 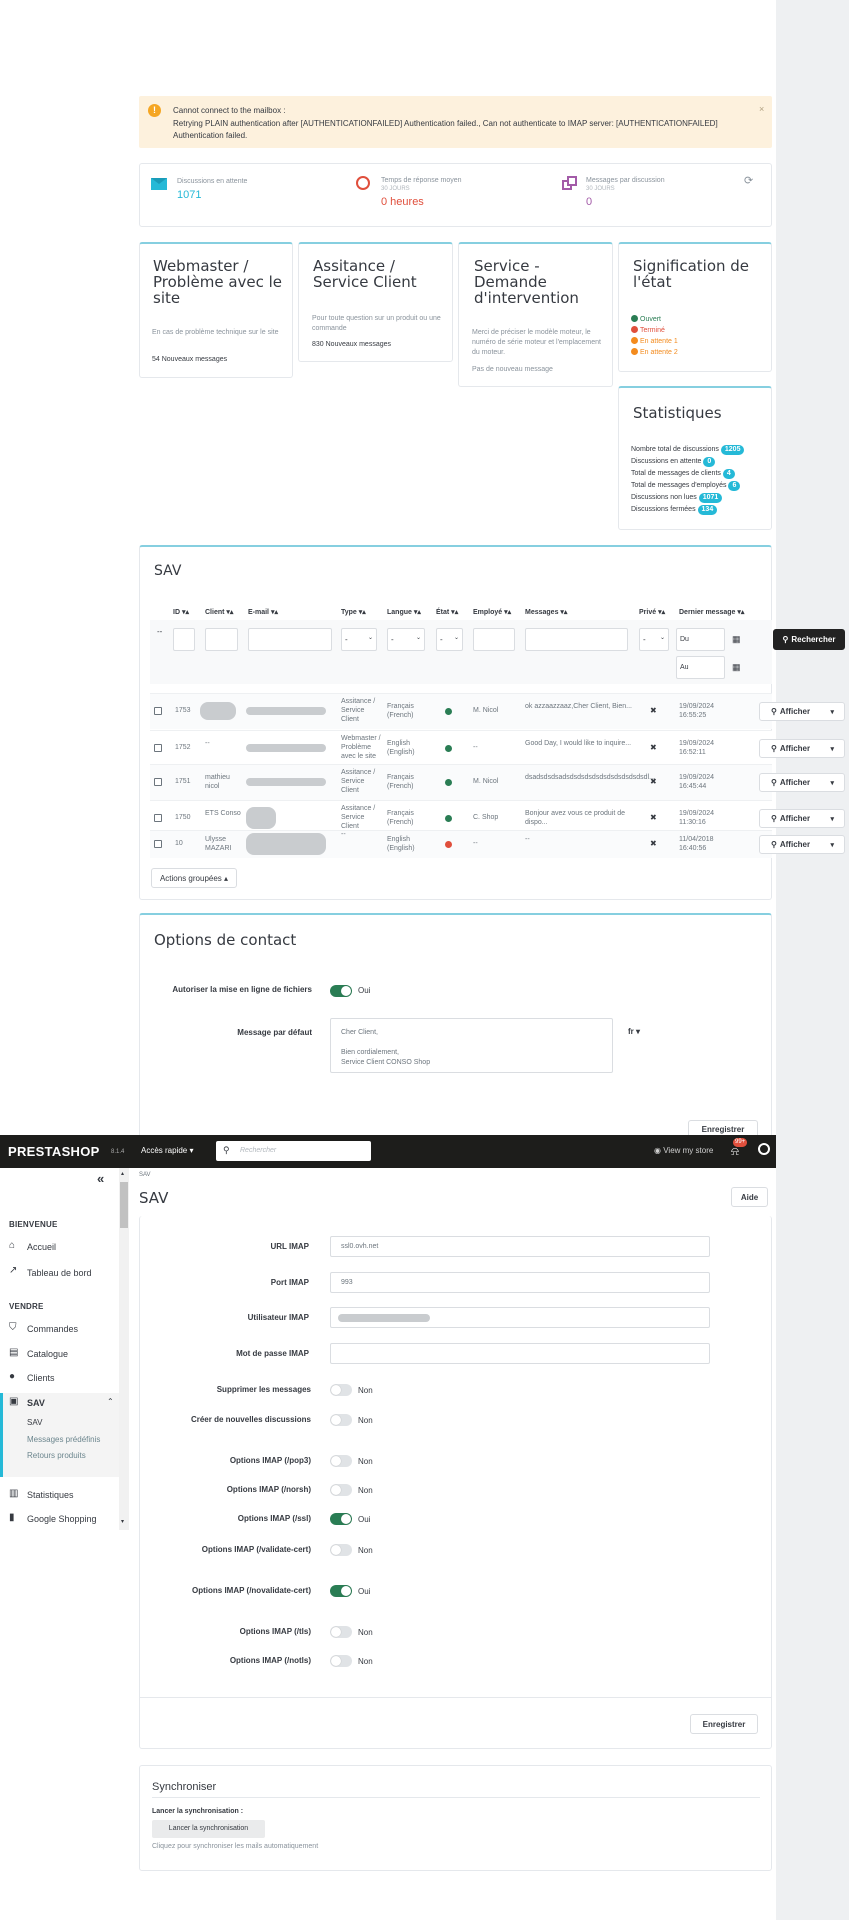 What do you see at coordinates (711, 612) in the screenshot?
I see `col-dernier-message: Dernier message ▾▴` at bounding box center [711, 612].